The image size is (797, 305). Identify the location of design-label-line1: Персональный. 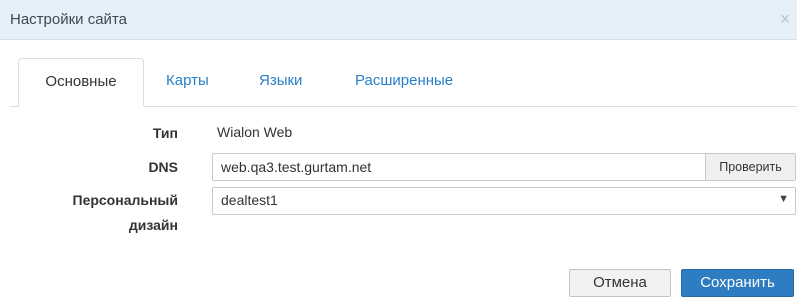
(125, 200).